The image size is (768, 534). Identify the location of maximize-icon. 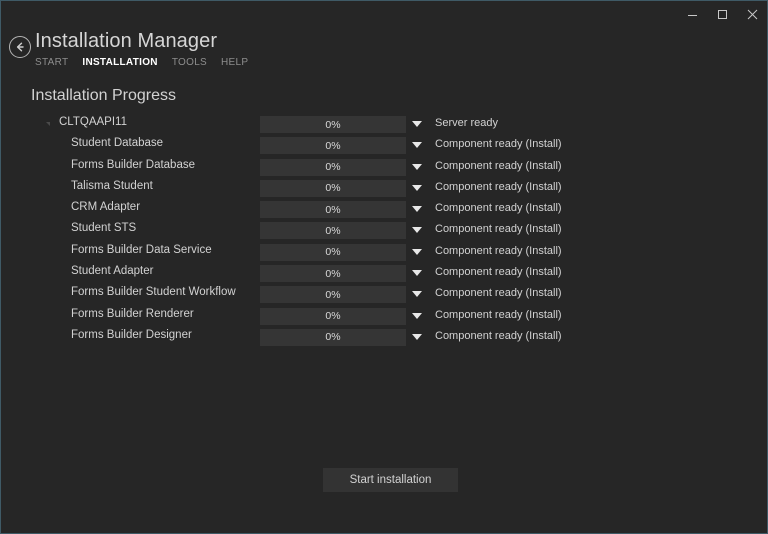
(722, 14).